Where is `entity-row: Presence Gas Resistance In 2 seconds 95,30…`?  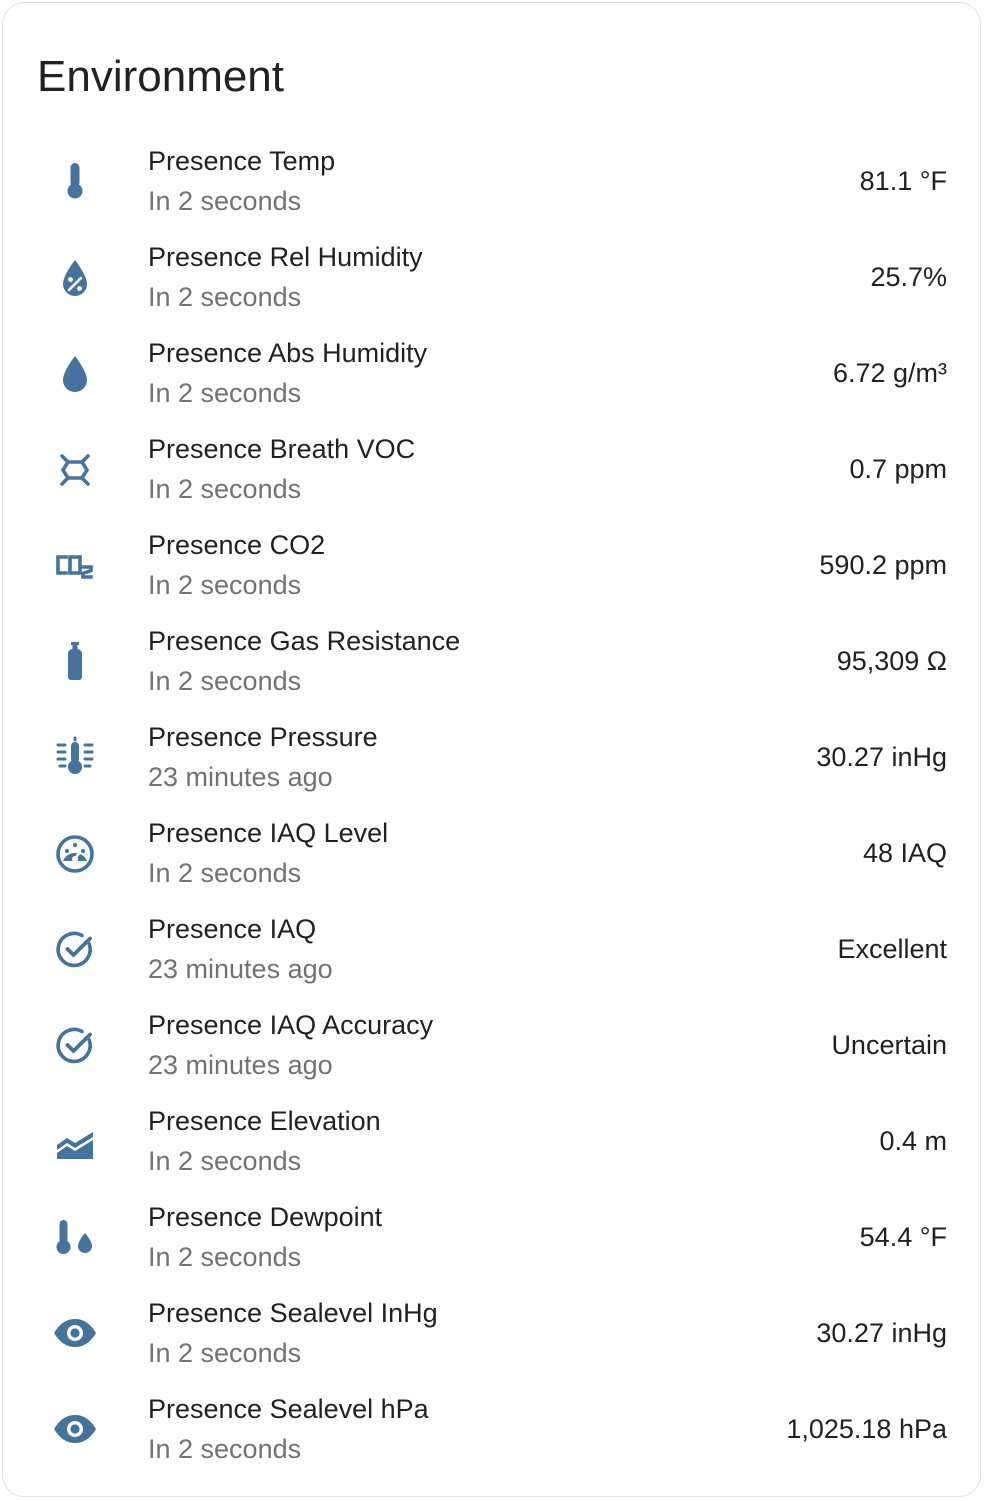
entity-row: Presence Gas Resistance In 2 seconds 95,30… is located at coordinates (491, 661).